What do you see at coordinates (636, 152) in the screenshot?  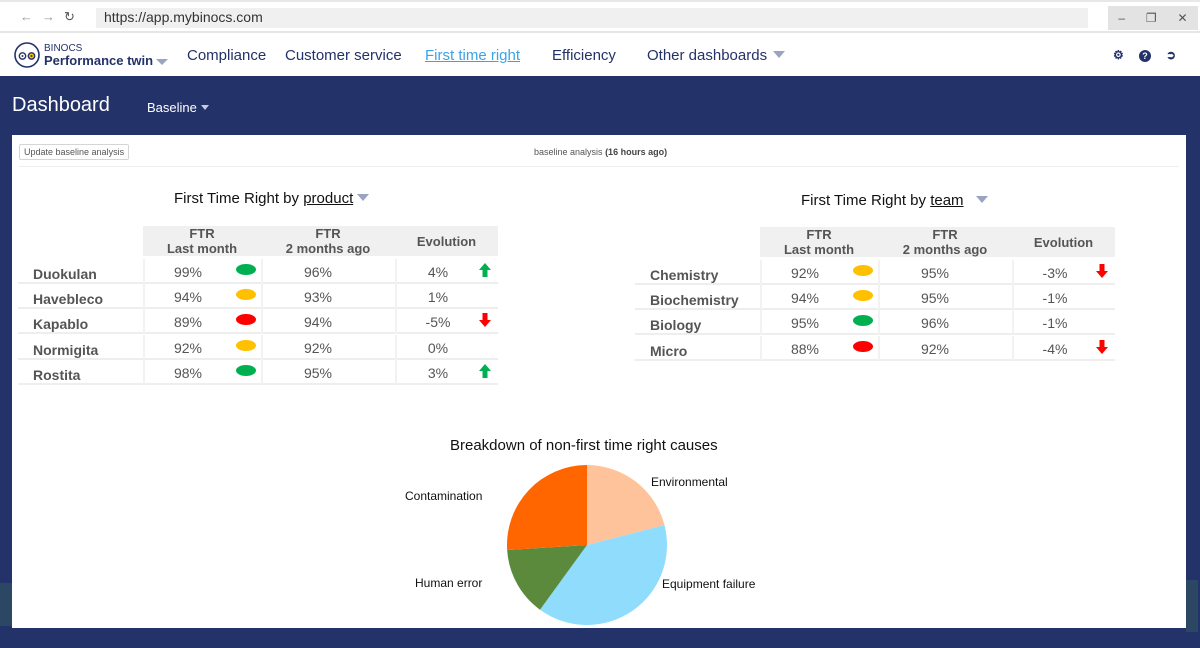 I see `status-time: (16 hours ago)` at bounding box center [636, 152].